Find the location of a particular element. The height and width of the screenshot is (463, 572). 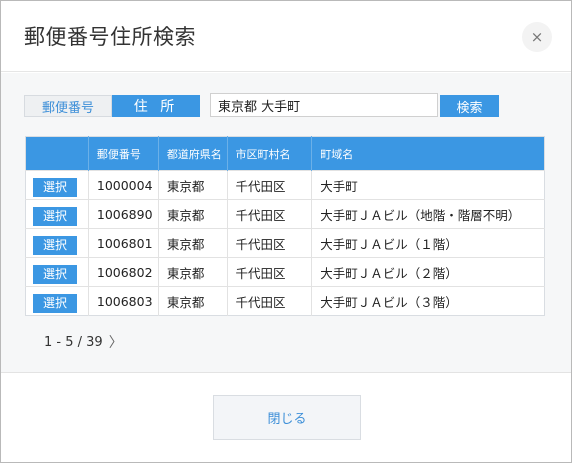

close-icon: × is located at coordinates (537, 37).